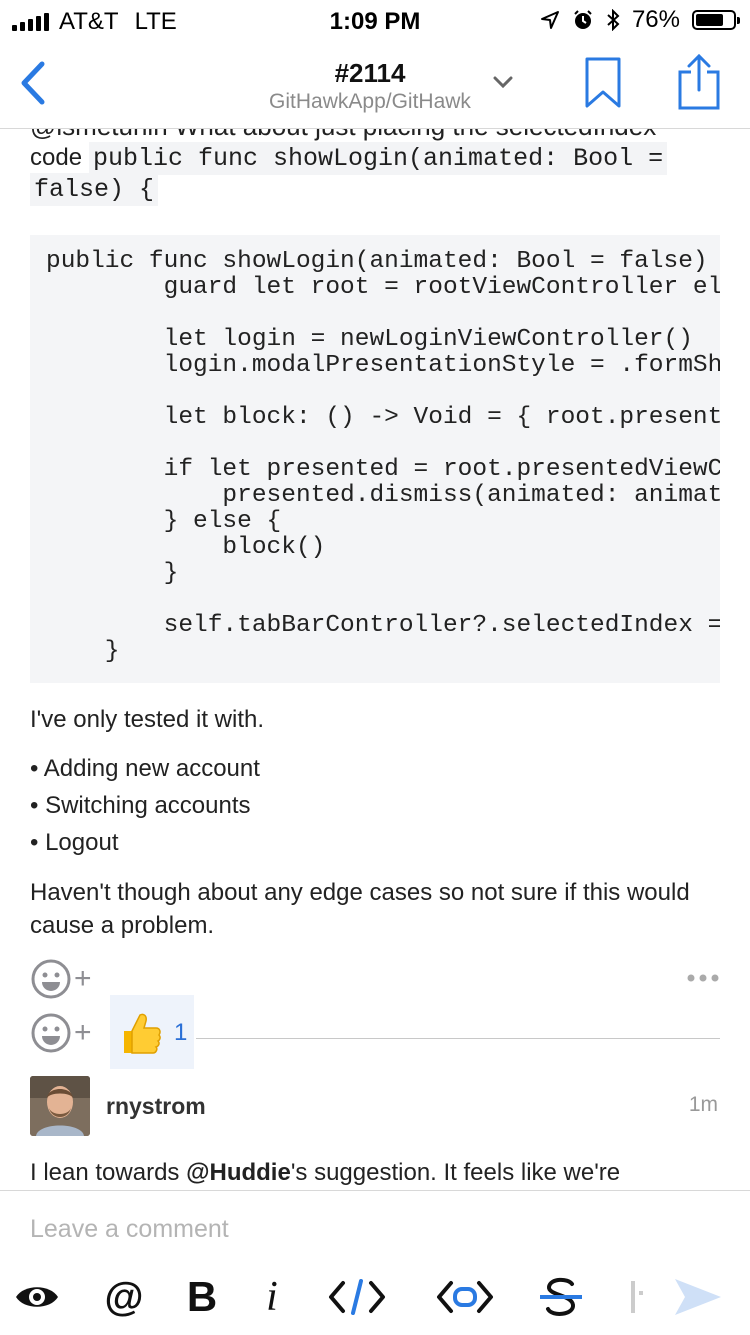 This screenshot has height=1335, width=750. I want to click on code-line-2: false) {, so click(94, 189).